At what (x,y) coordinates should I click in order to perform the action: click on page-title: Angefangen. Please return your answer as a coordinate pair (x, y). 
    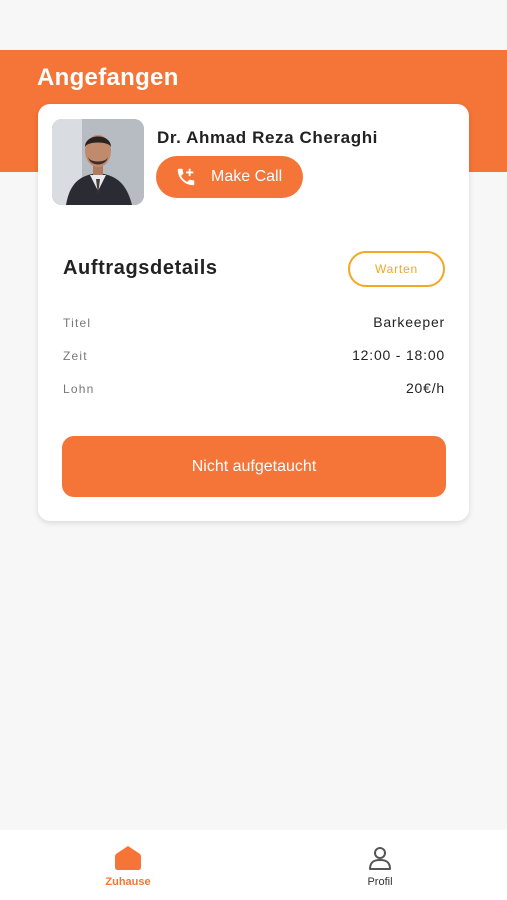
    Looking at the image, I should click on (108, 77).